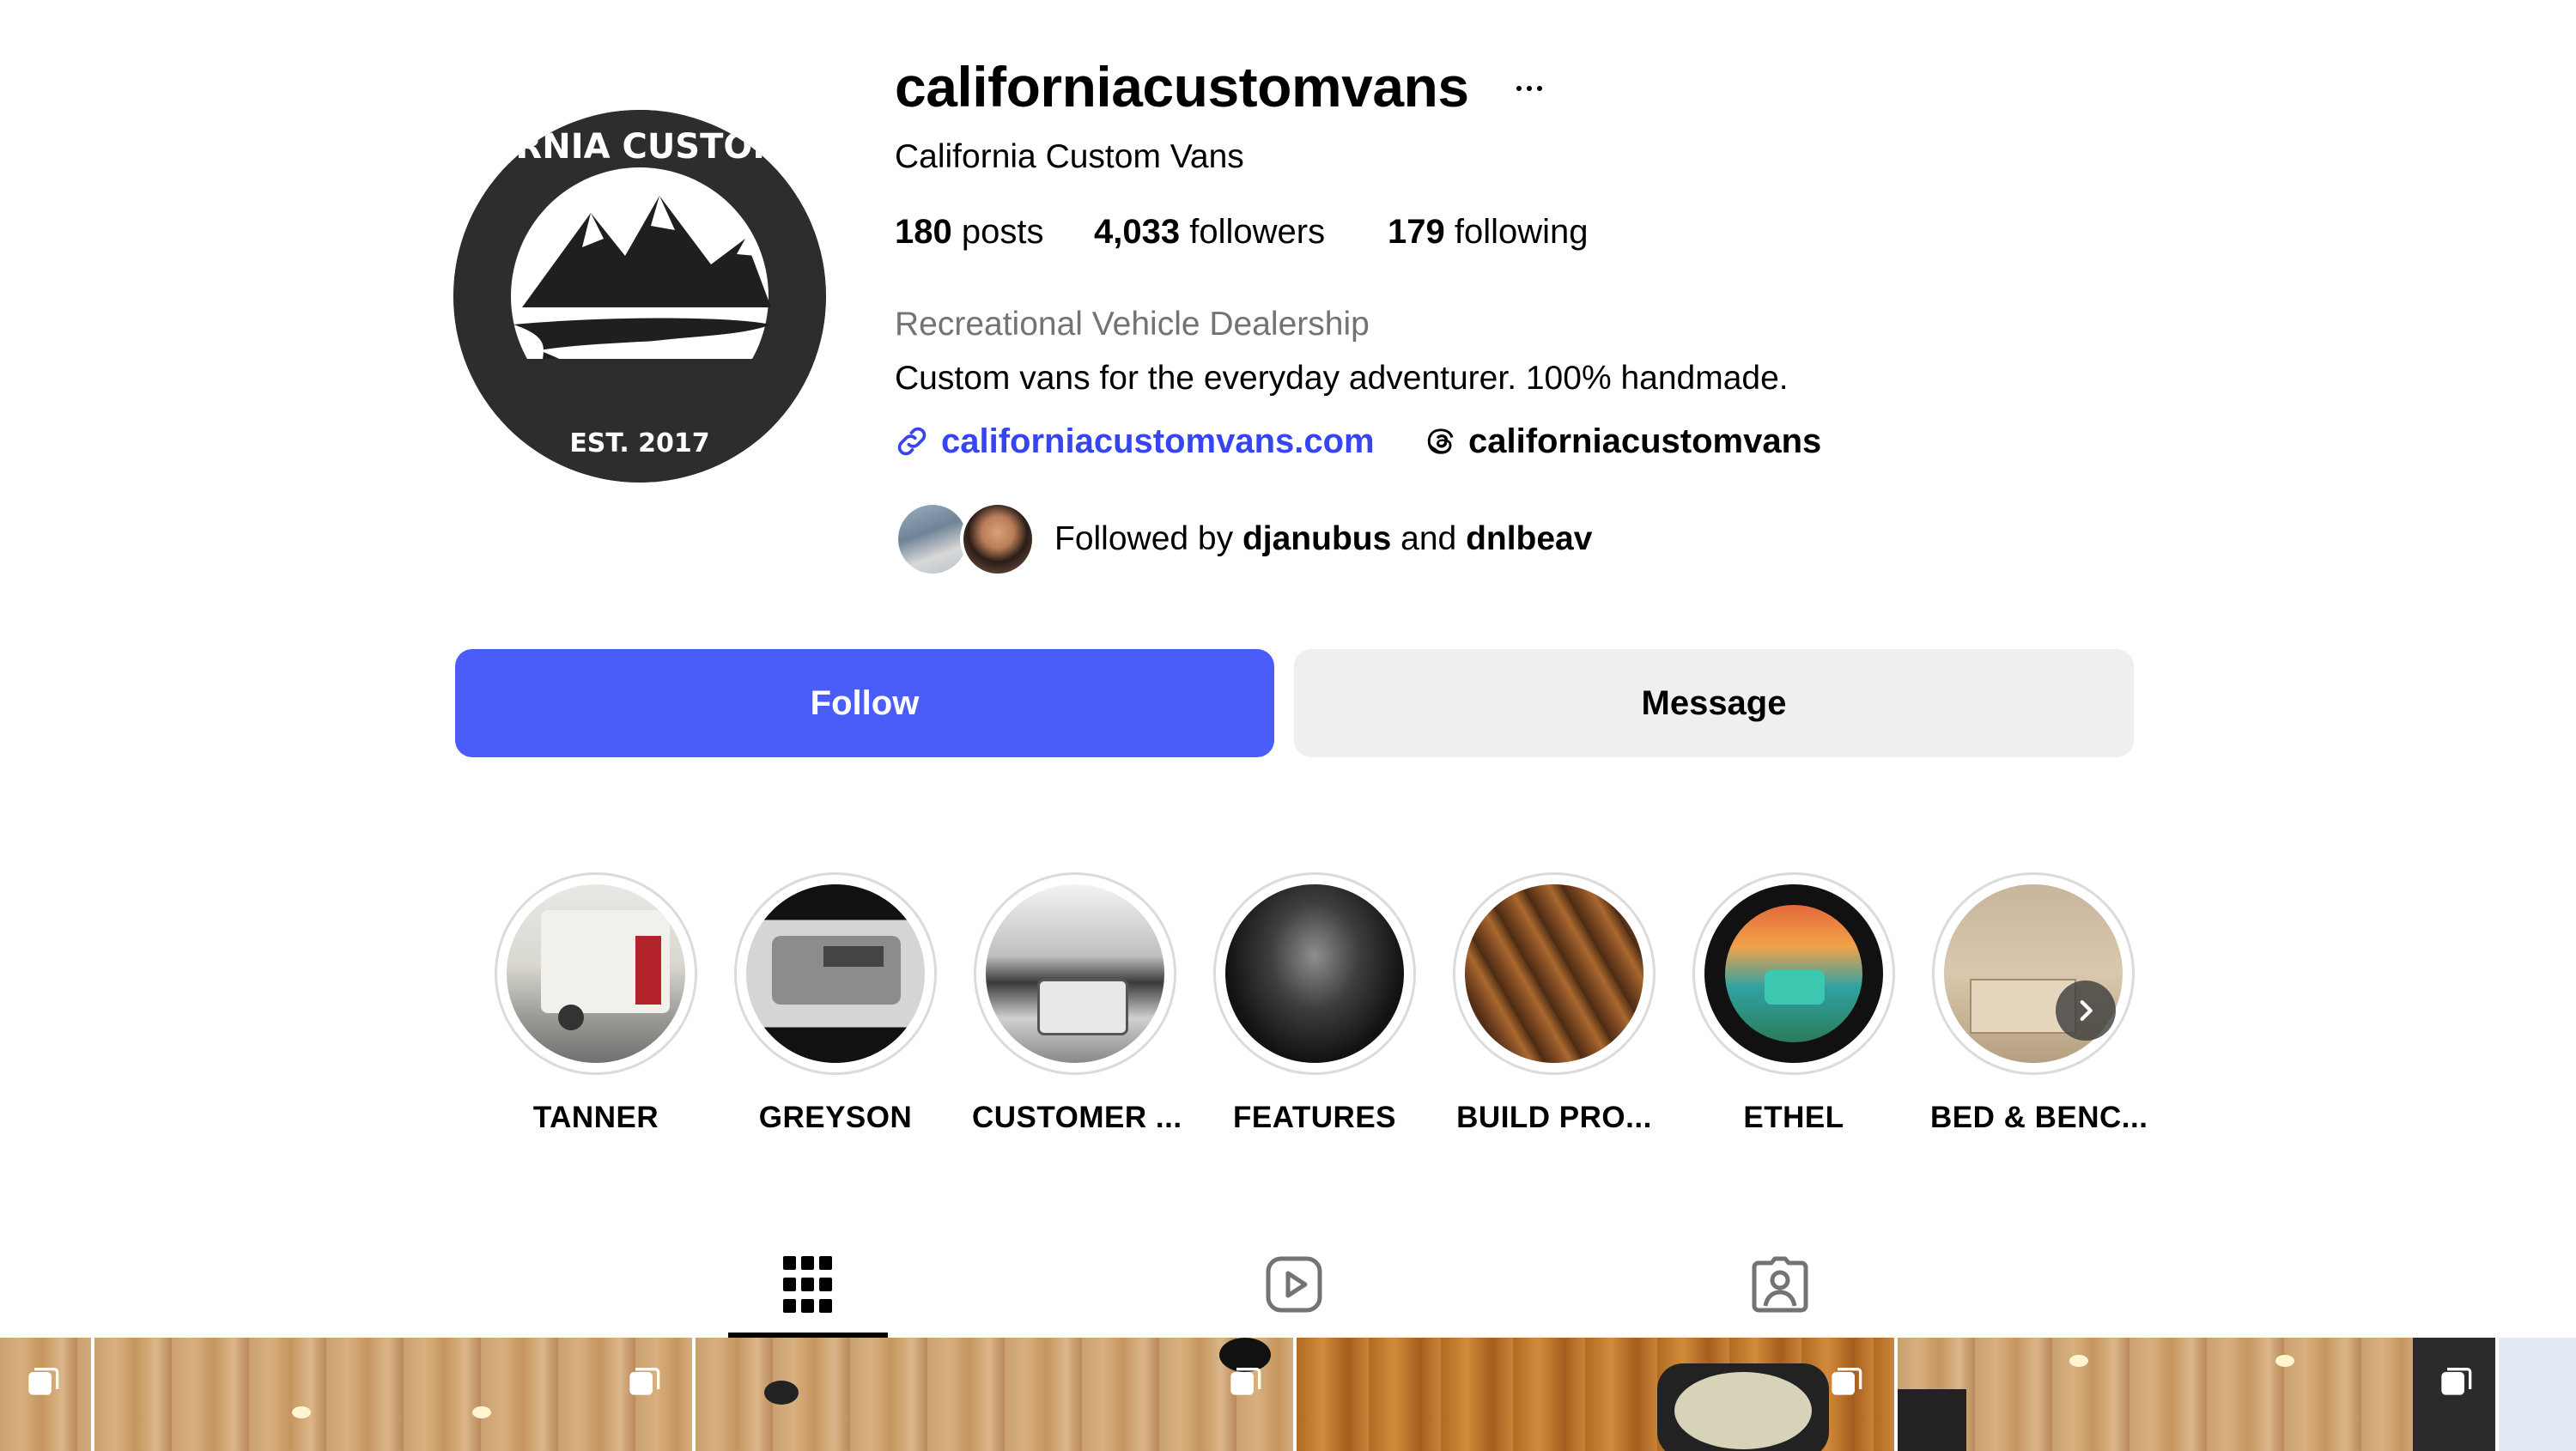  I want to click on highlight-item: FEATURES, so click(1315, 1004).